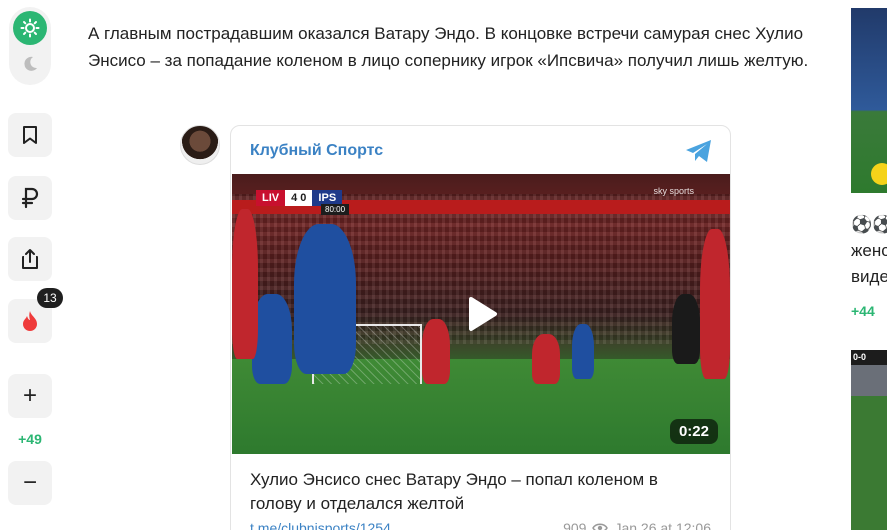  Describe the element at coordinates (600, 526) in the screenshot. I see `eye-icon` at that location.